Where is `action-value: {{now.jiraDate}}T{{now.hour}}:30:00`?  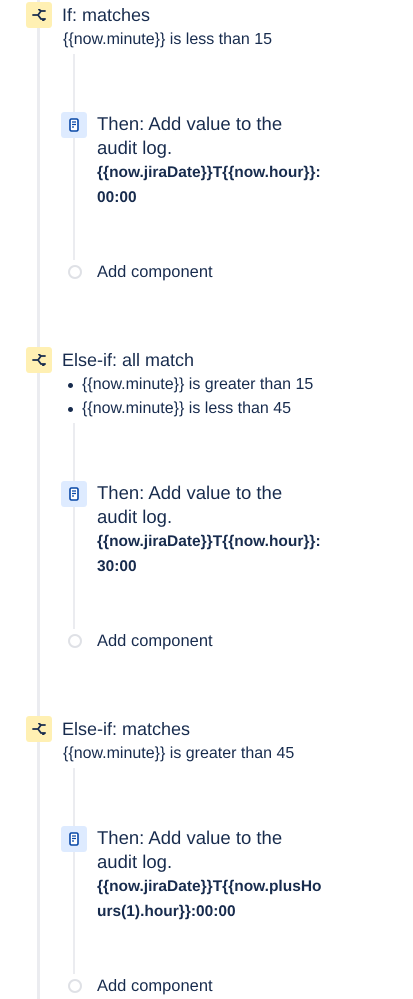 action-value: {{now.jiraDate}}T{{now.hour}}:30:00 is located at coordinates (209, 554).